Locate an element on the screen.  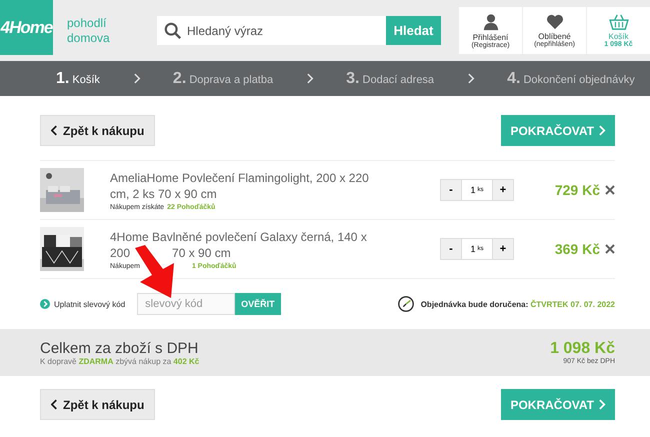
item-price: 729 Kč is located at coordinates (577, 190).